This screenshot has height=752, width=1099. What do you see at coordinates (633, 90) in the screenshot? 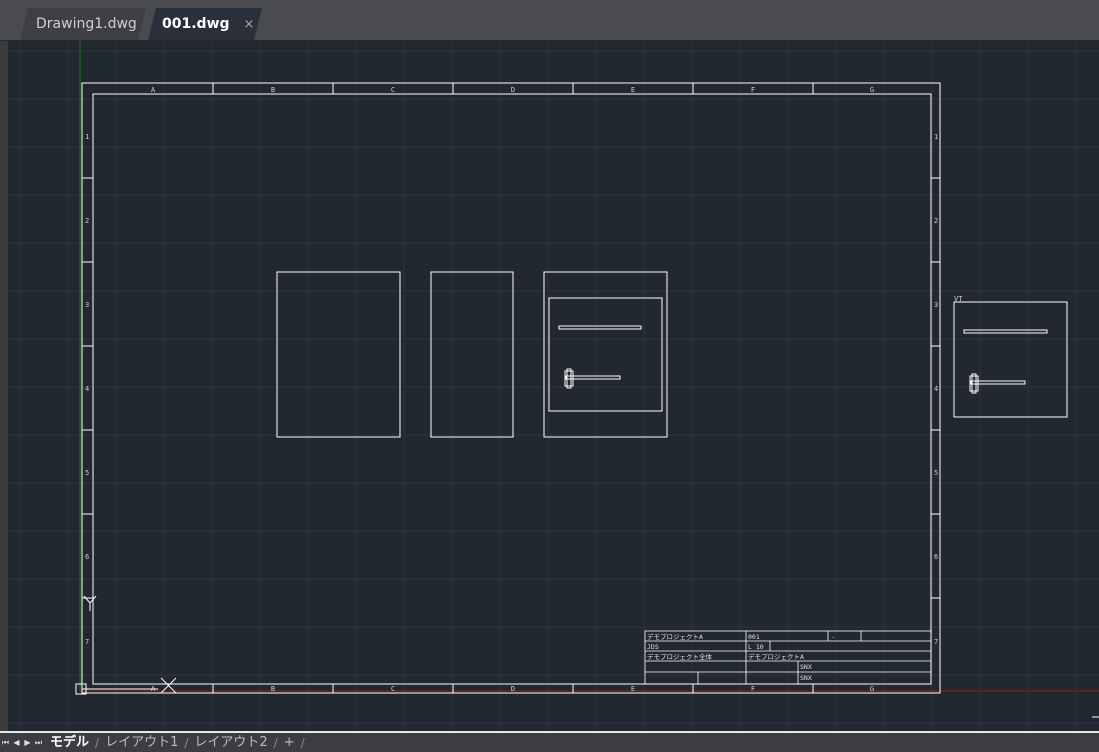
I see `column-label-top: E` at bounding box center [633, 90].